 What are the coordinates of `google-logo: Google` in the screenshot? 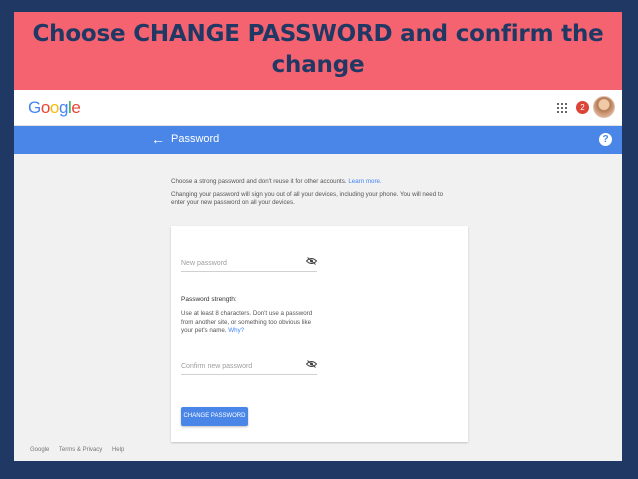 It's located at (54, 108).